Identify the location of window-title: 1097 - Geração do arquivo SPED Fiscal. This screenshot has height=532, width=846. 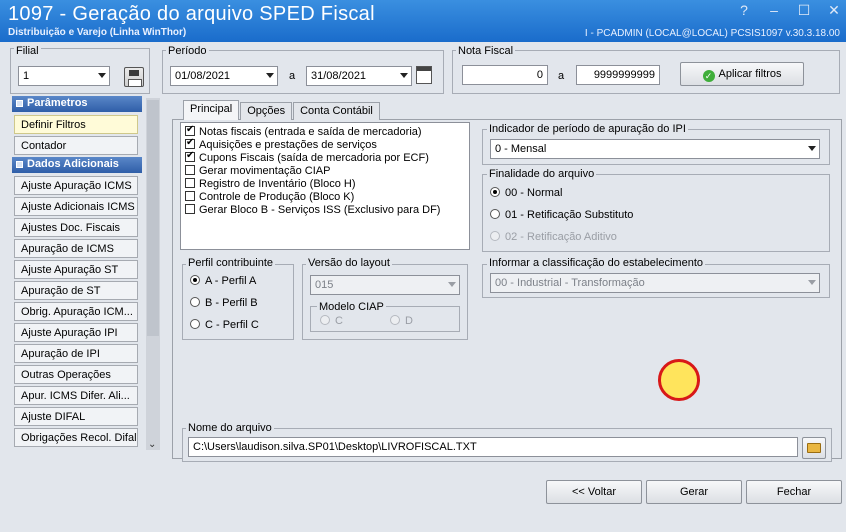
(191, 14).